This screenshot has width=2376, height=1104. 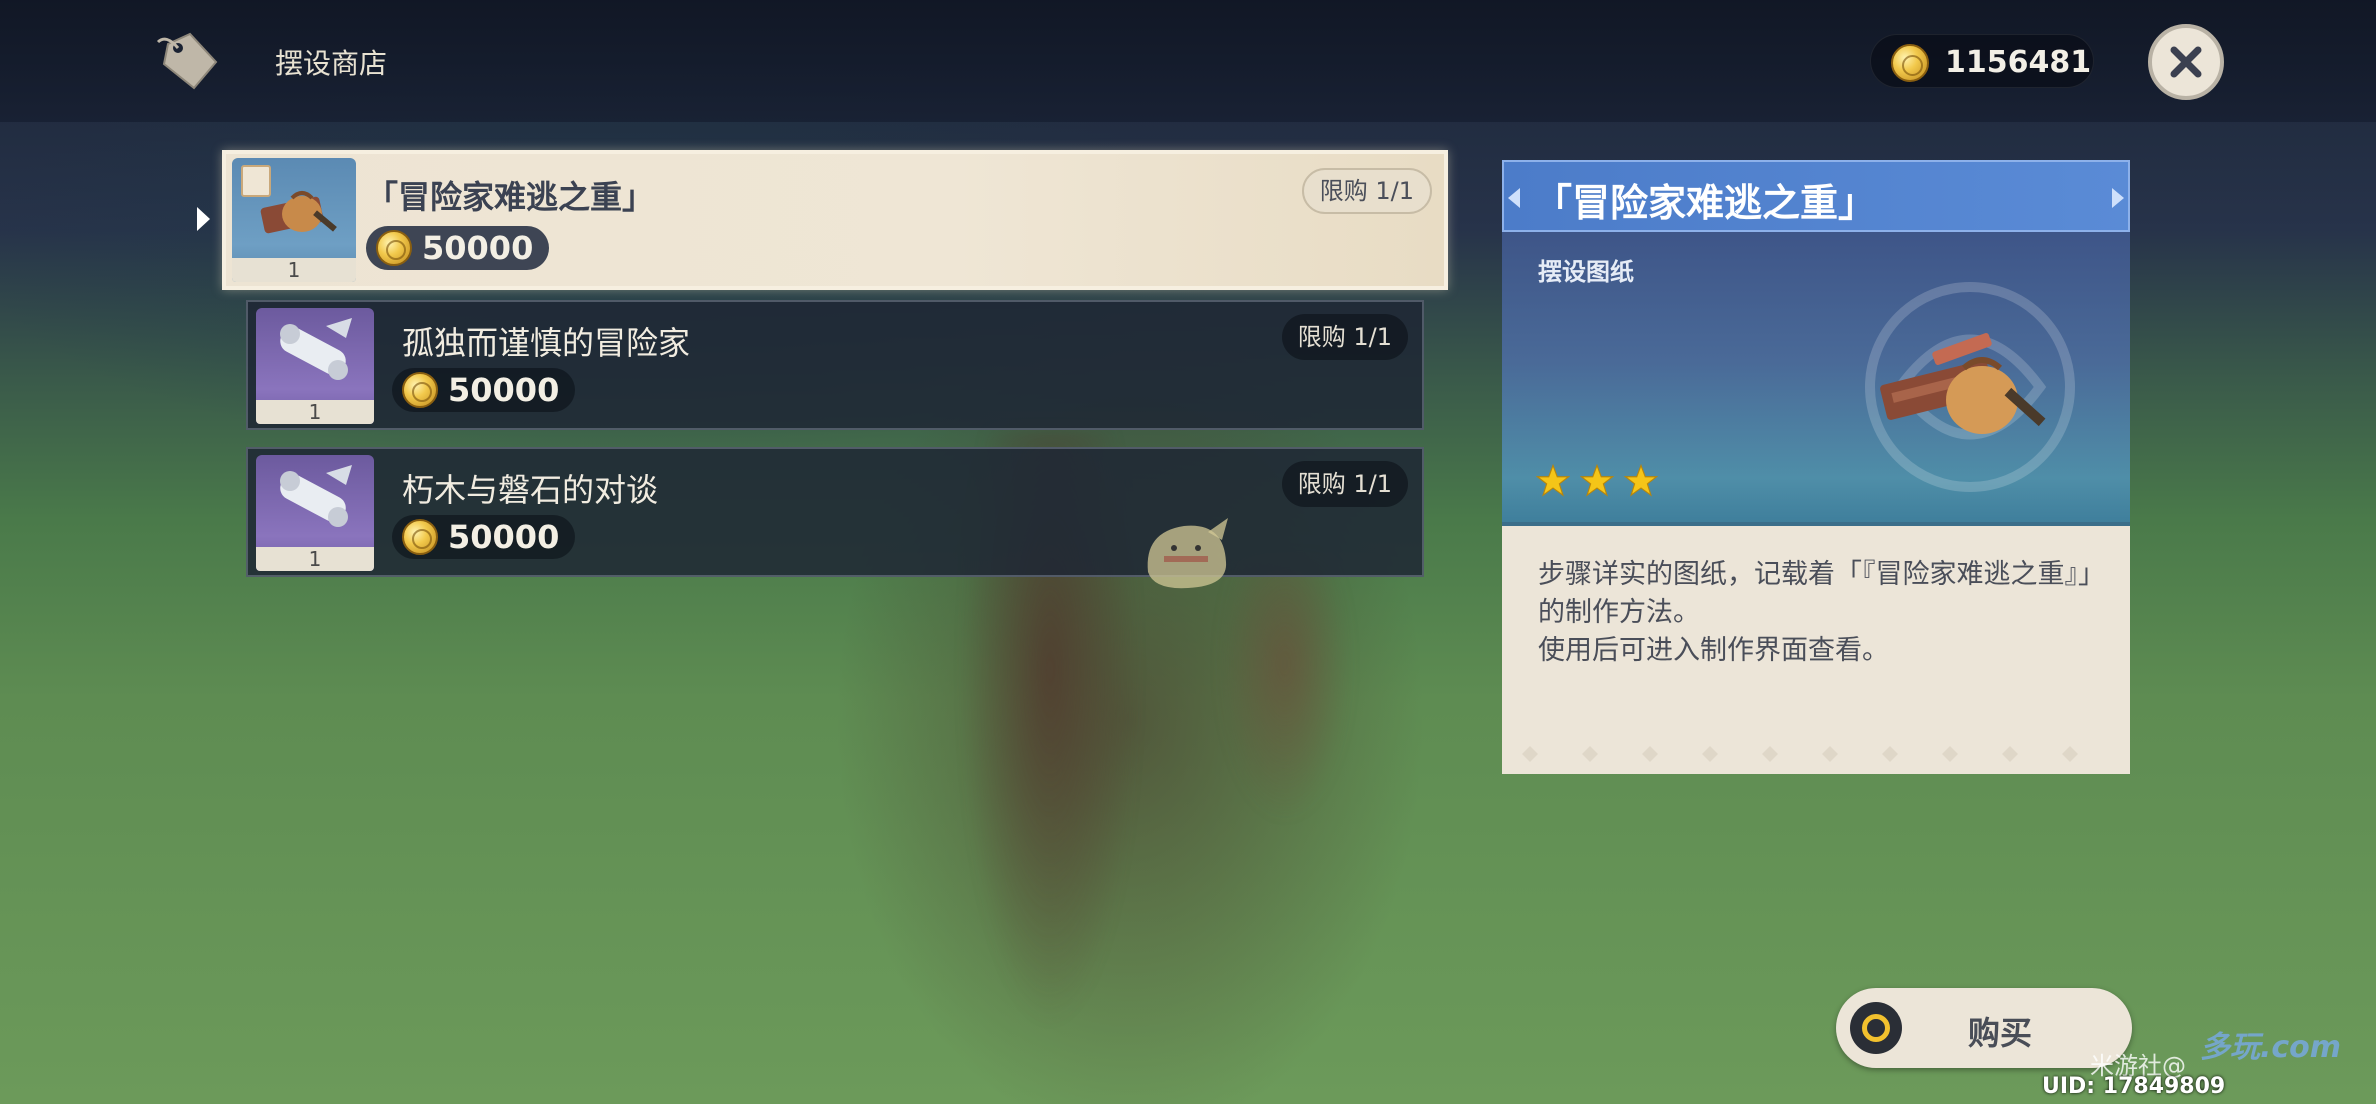 What do you see at coordinates (530, 490) in the screenshot?
I see `item-name: 朽木与磐石的对谈` at bounding box center [530, 490].